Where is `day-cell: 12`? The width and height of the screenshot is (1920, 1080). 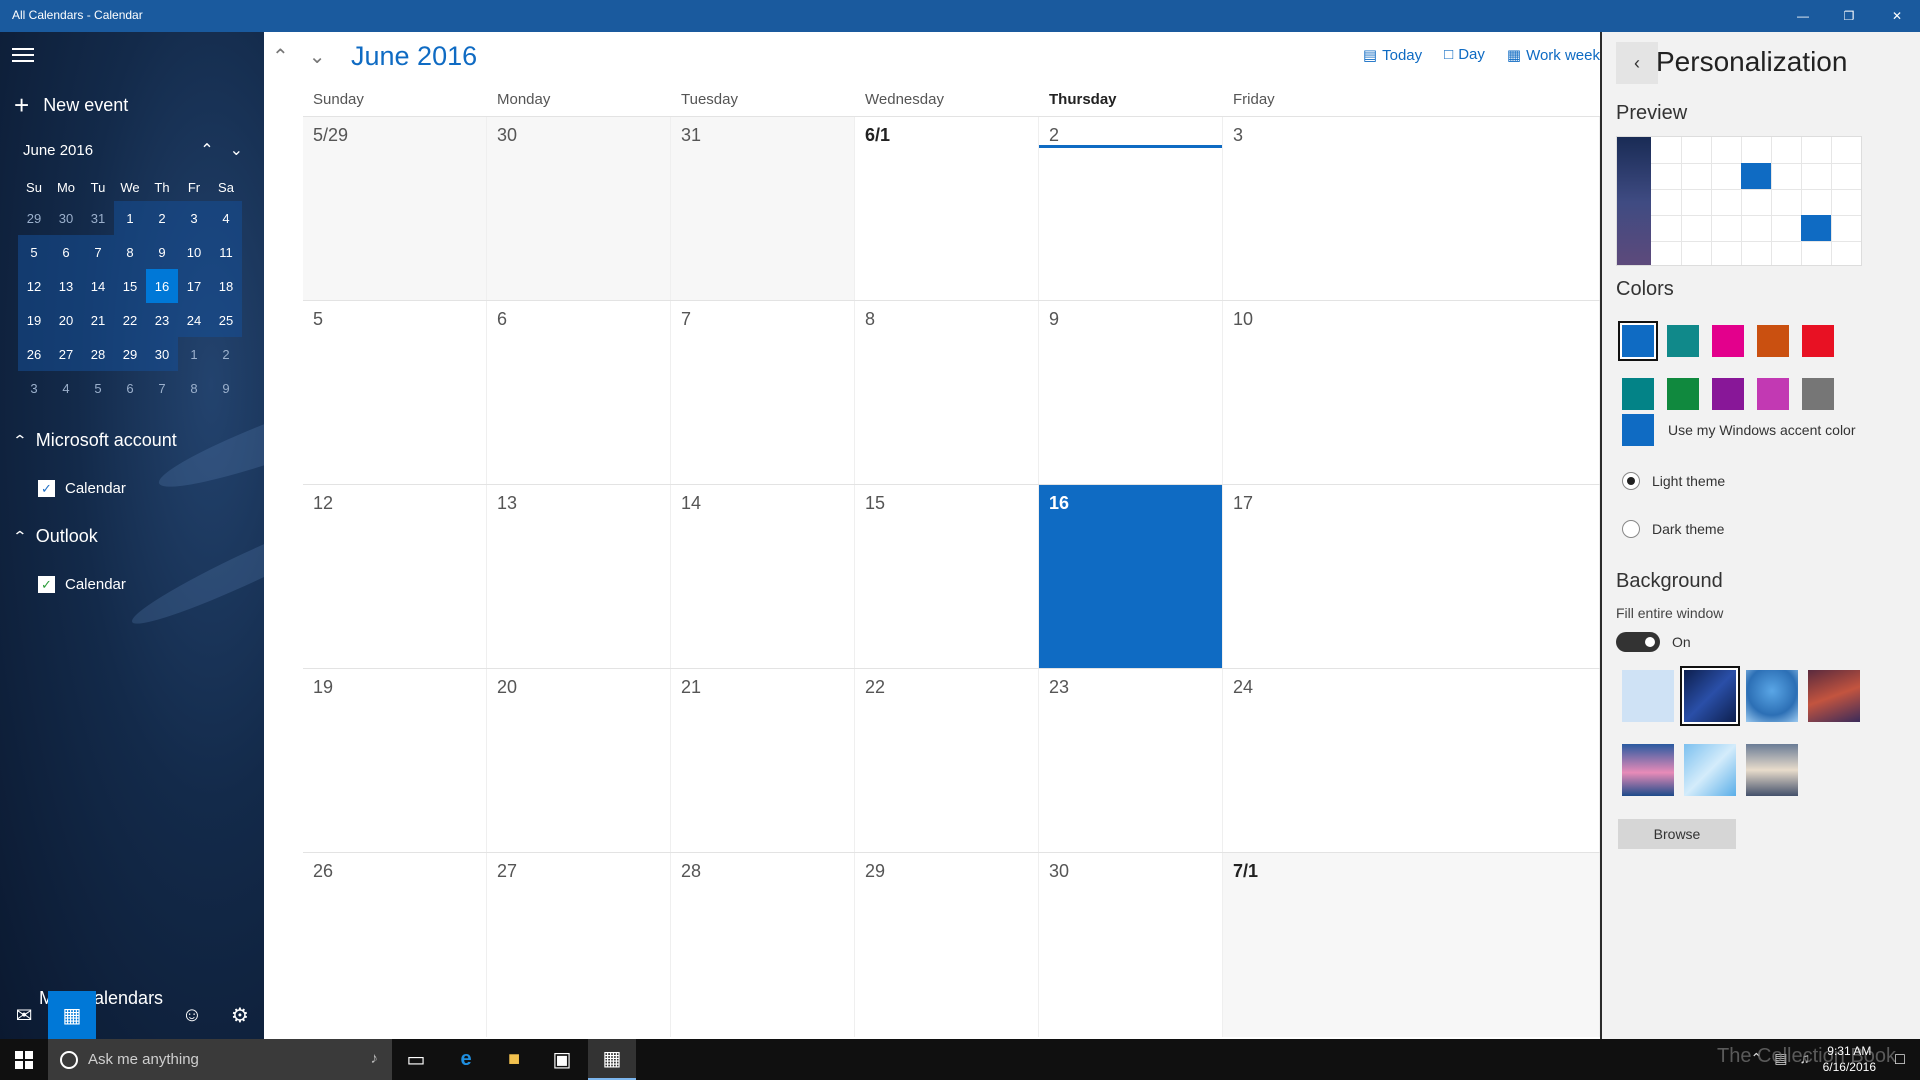
day-cell: 12 is located at coordinates (395, 577).